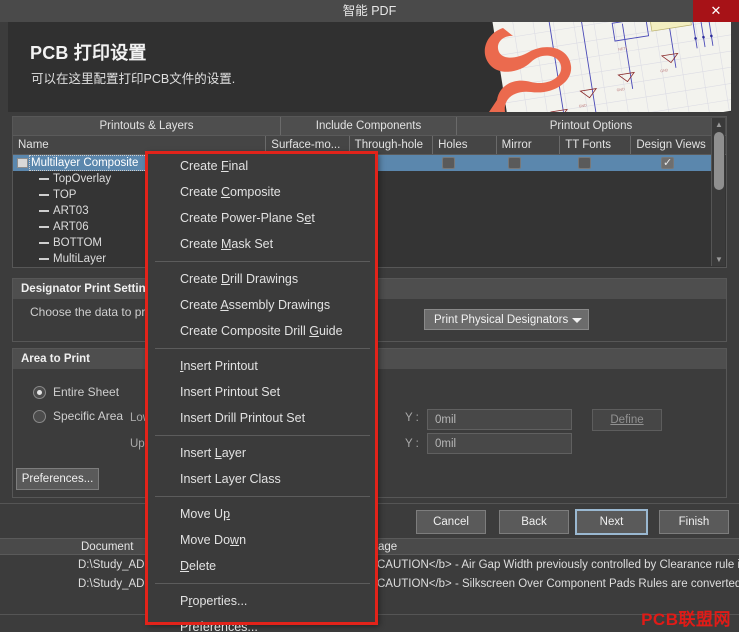 Image resolution: width=739 pixels, height=632 pixels. What do you see at coordinates (225, 166) in the screenshot?
I see `accelerator-key: F` at bounding box center [225, 166].